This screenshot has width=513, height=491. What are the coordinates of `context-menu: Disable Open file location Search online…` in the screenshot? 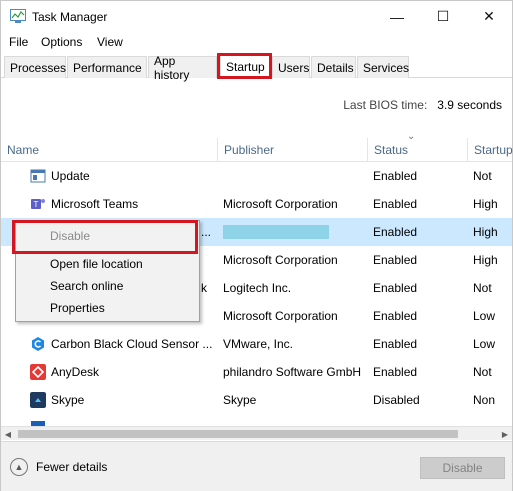 It's located at (107, 271).